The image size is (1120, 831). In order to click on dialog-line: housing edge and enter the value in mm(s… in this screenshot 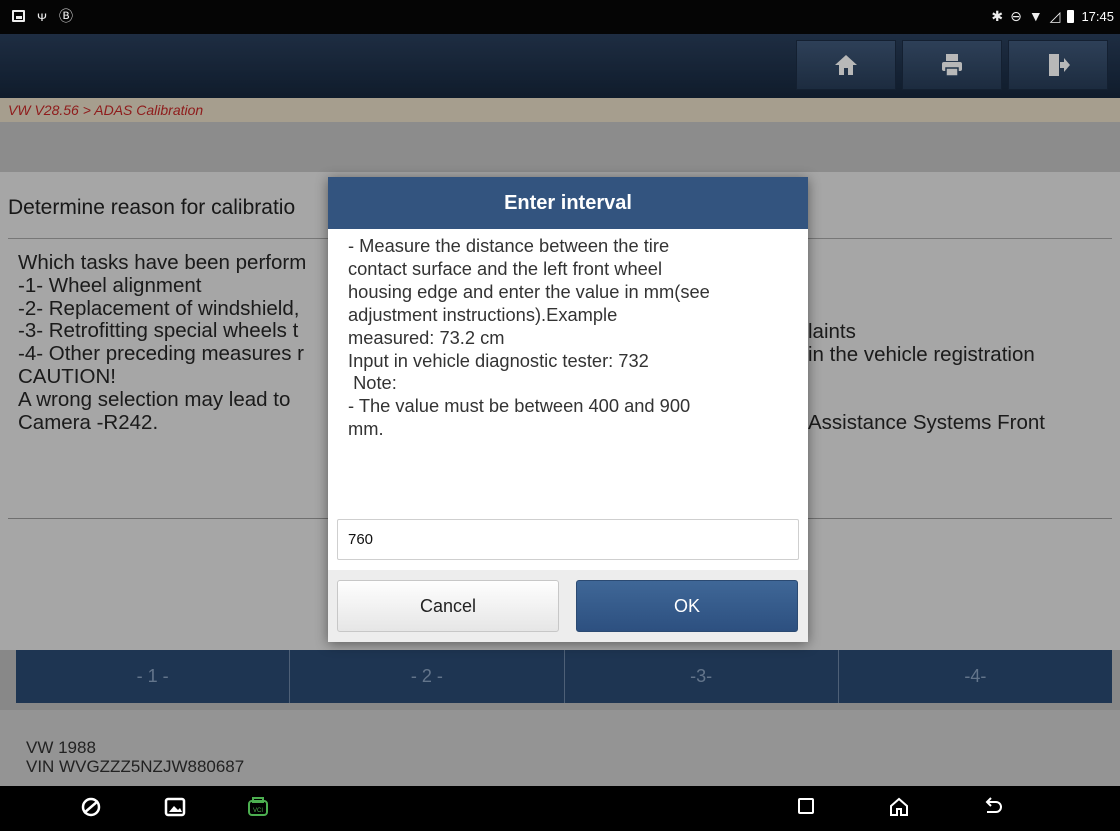, I will do `click(529, 291)`.